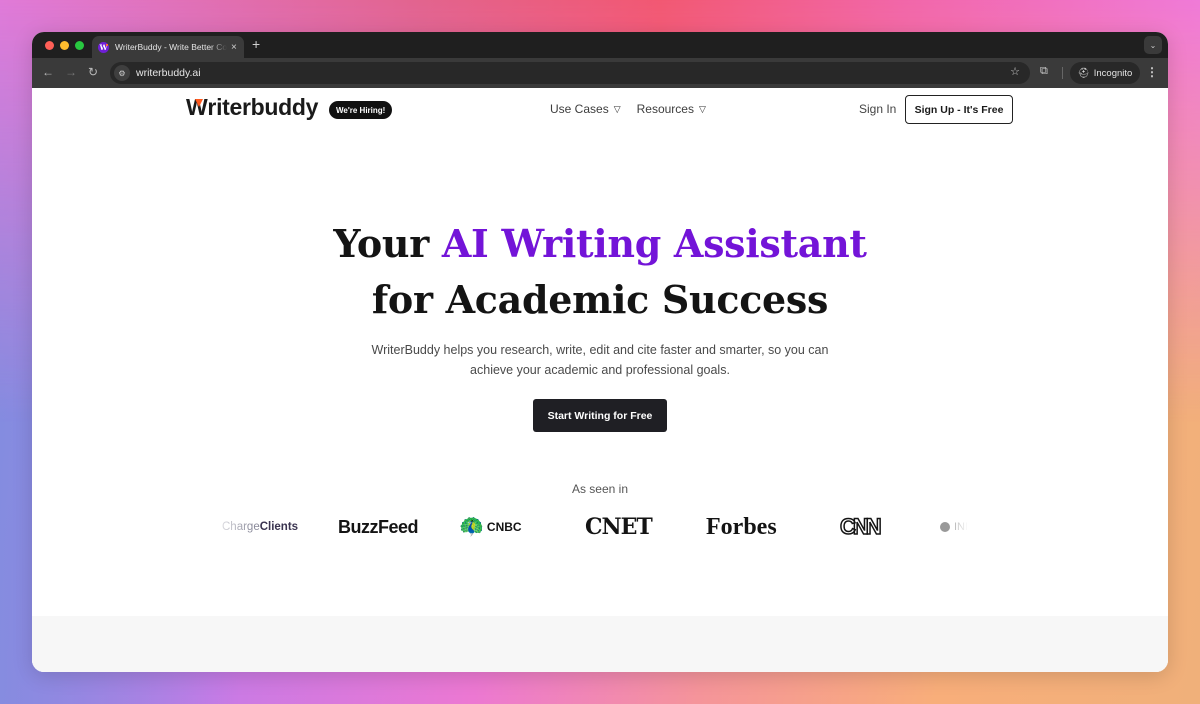  I want to click on press-logo-charge-clients: Charge Clients, so click(260, 527).